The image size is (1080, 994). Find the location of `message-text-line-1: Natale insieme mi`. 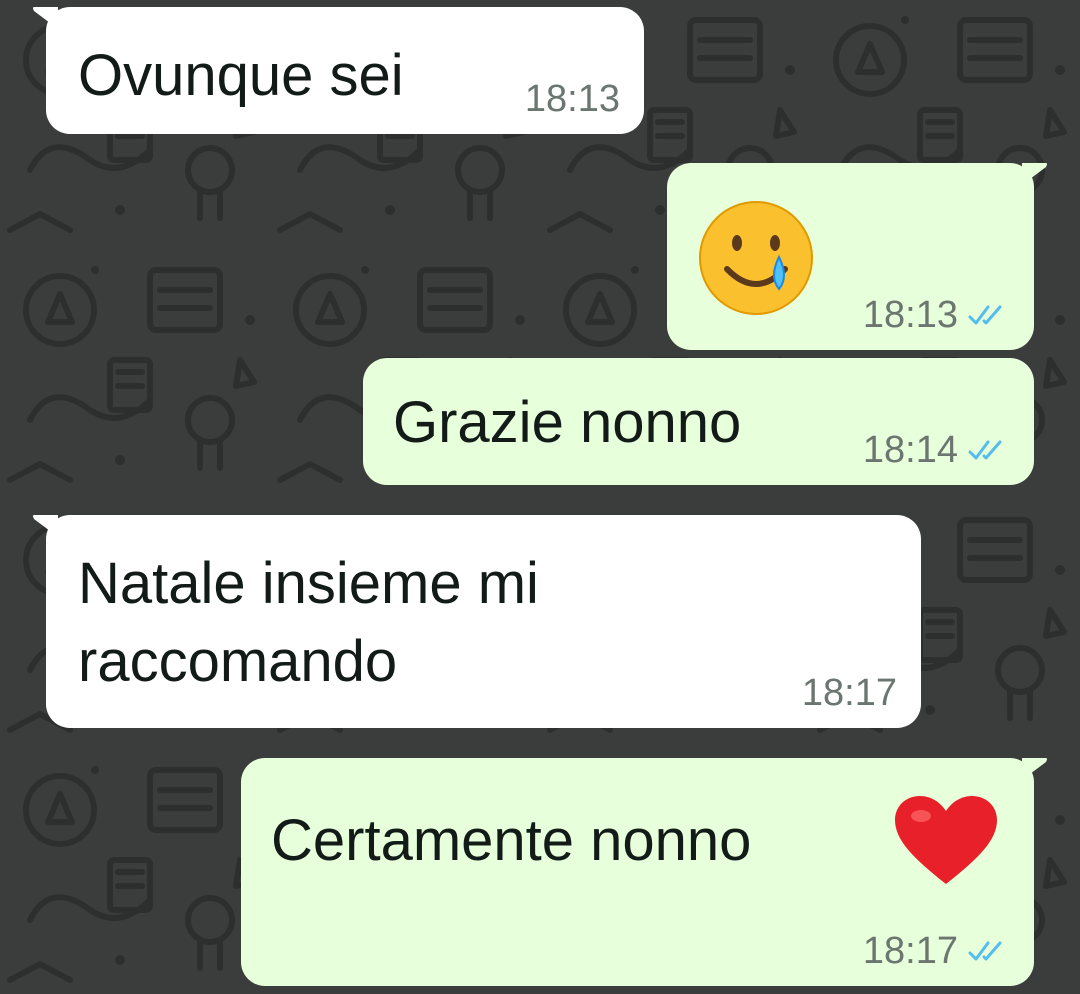

message-text-line-1: Natale insieme mi is located at coordinates (308, 583).